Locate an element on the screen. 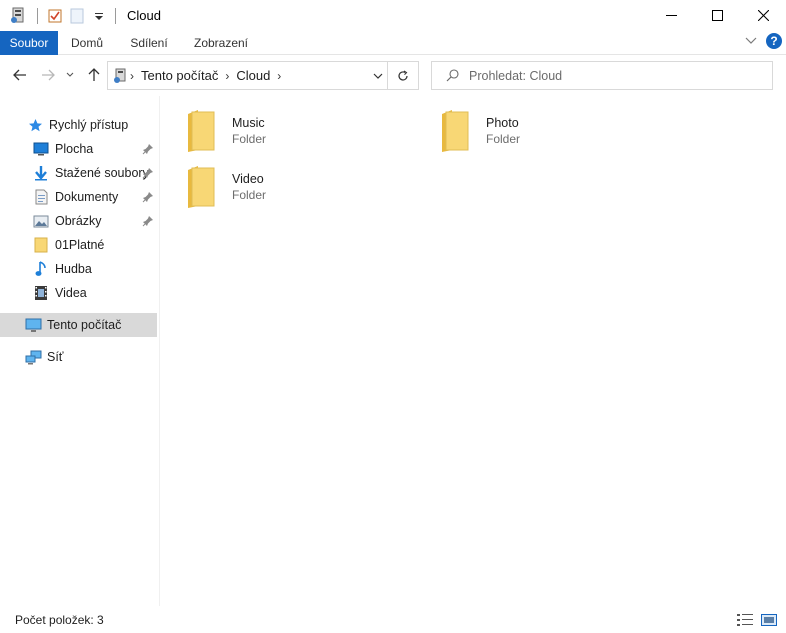 This screenshot has height=633, width=786. sidebar-item-label: Obrázky is located at coordinates (78, 221).